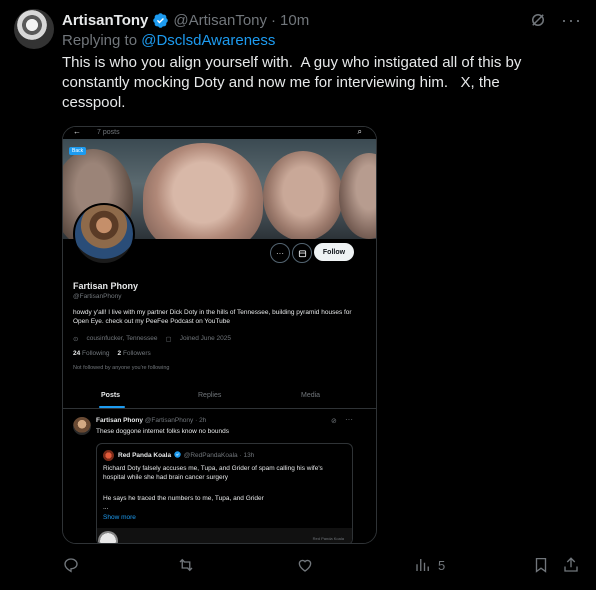 The height and width of the screenshot is (590, 596). What do you see at coordinates (208, 40) in the screenshot?
I see `replying-to-handle: @DsclsdAwareness` at bounding box center [208, 40].